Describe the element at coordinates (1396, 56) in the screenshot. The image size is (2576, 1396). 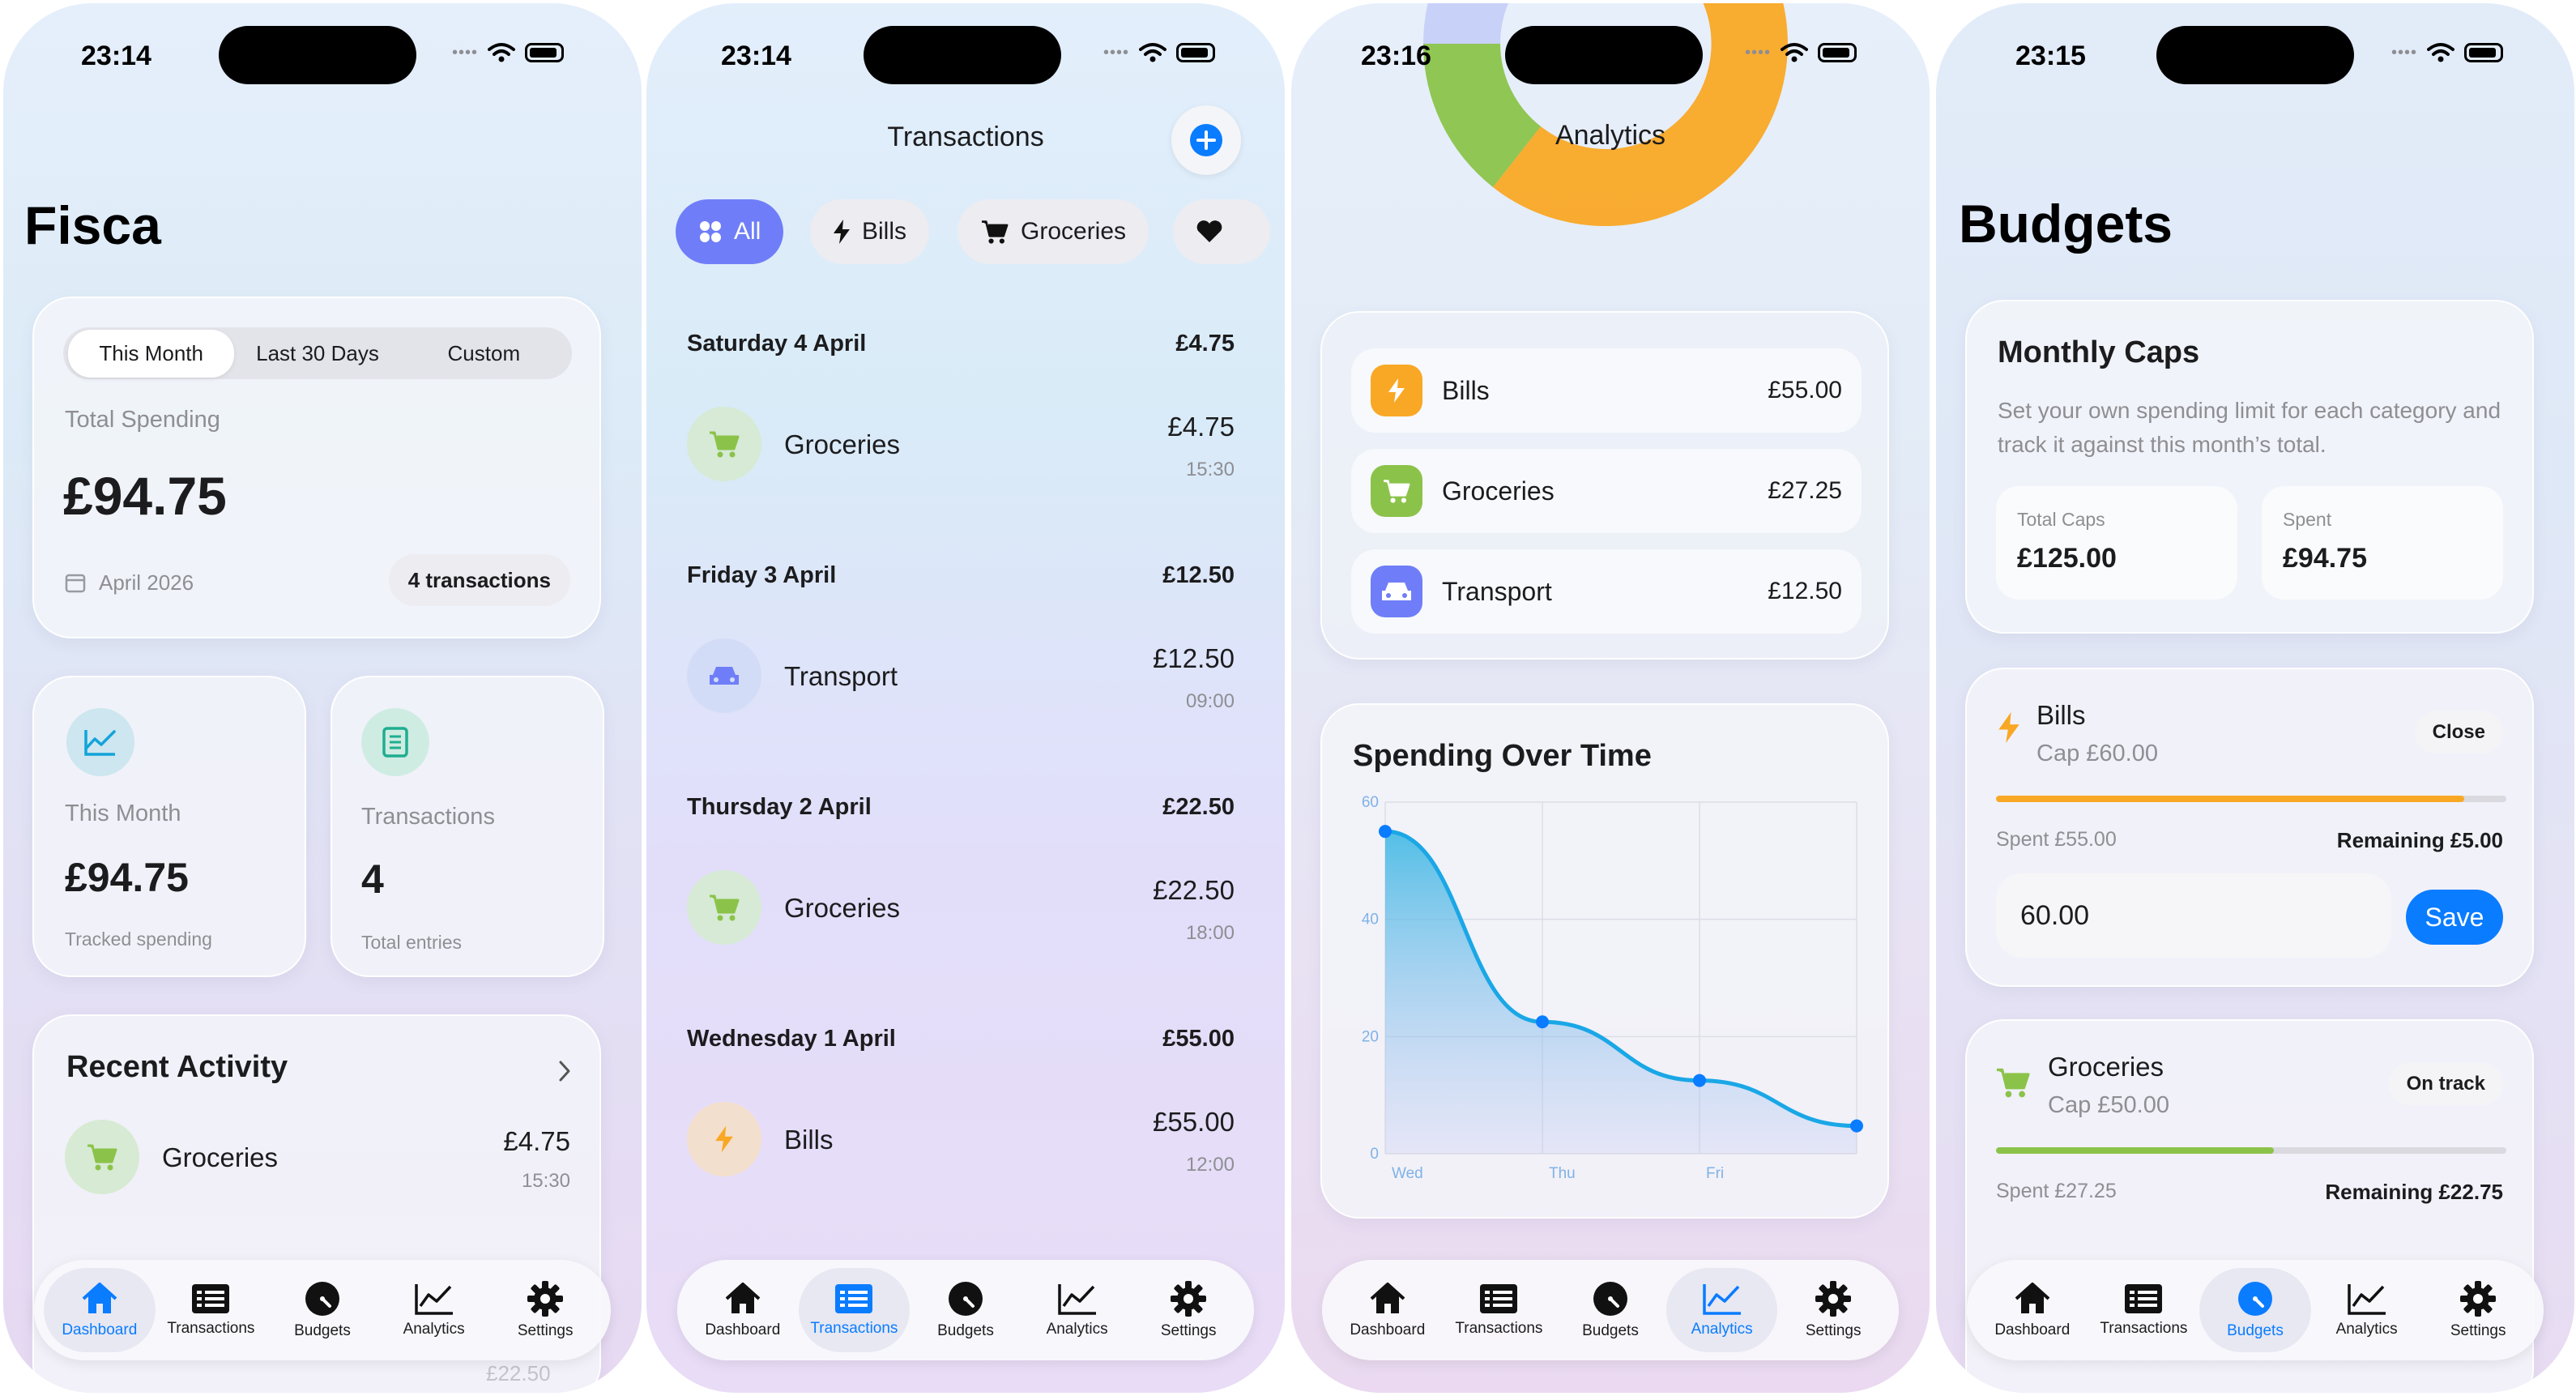
I see `status-time: 23:16` at that location.